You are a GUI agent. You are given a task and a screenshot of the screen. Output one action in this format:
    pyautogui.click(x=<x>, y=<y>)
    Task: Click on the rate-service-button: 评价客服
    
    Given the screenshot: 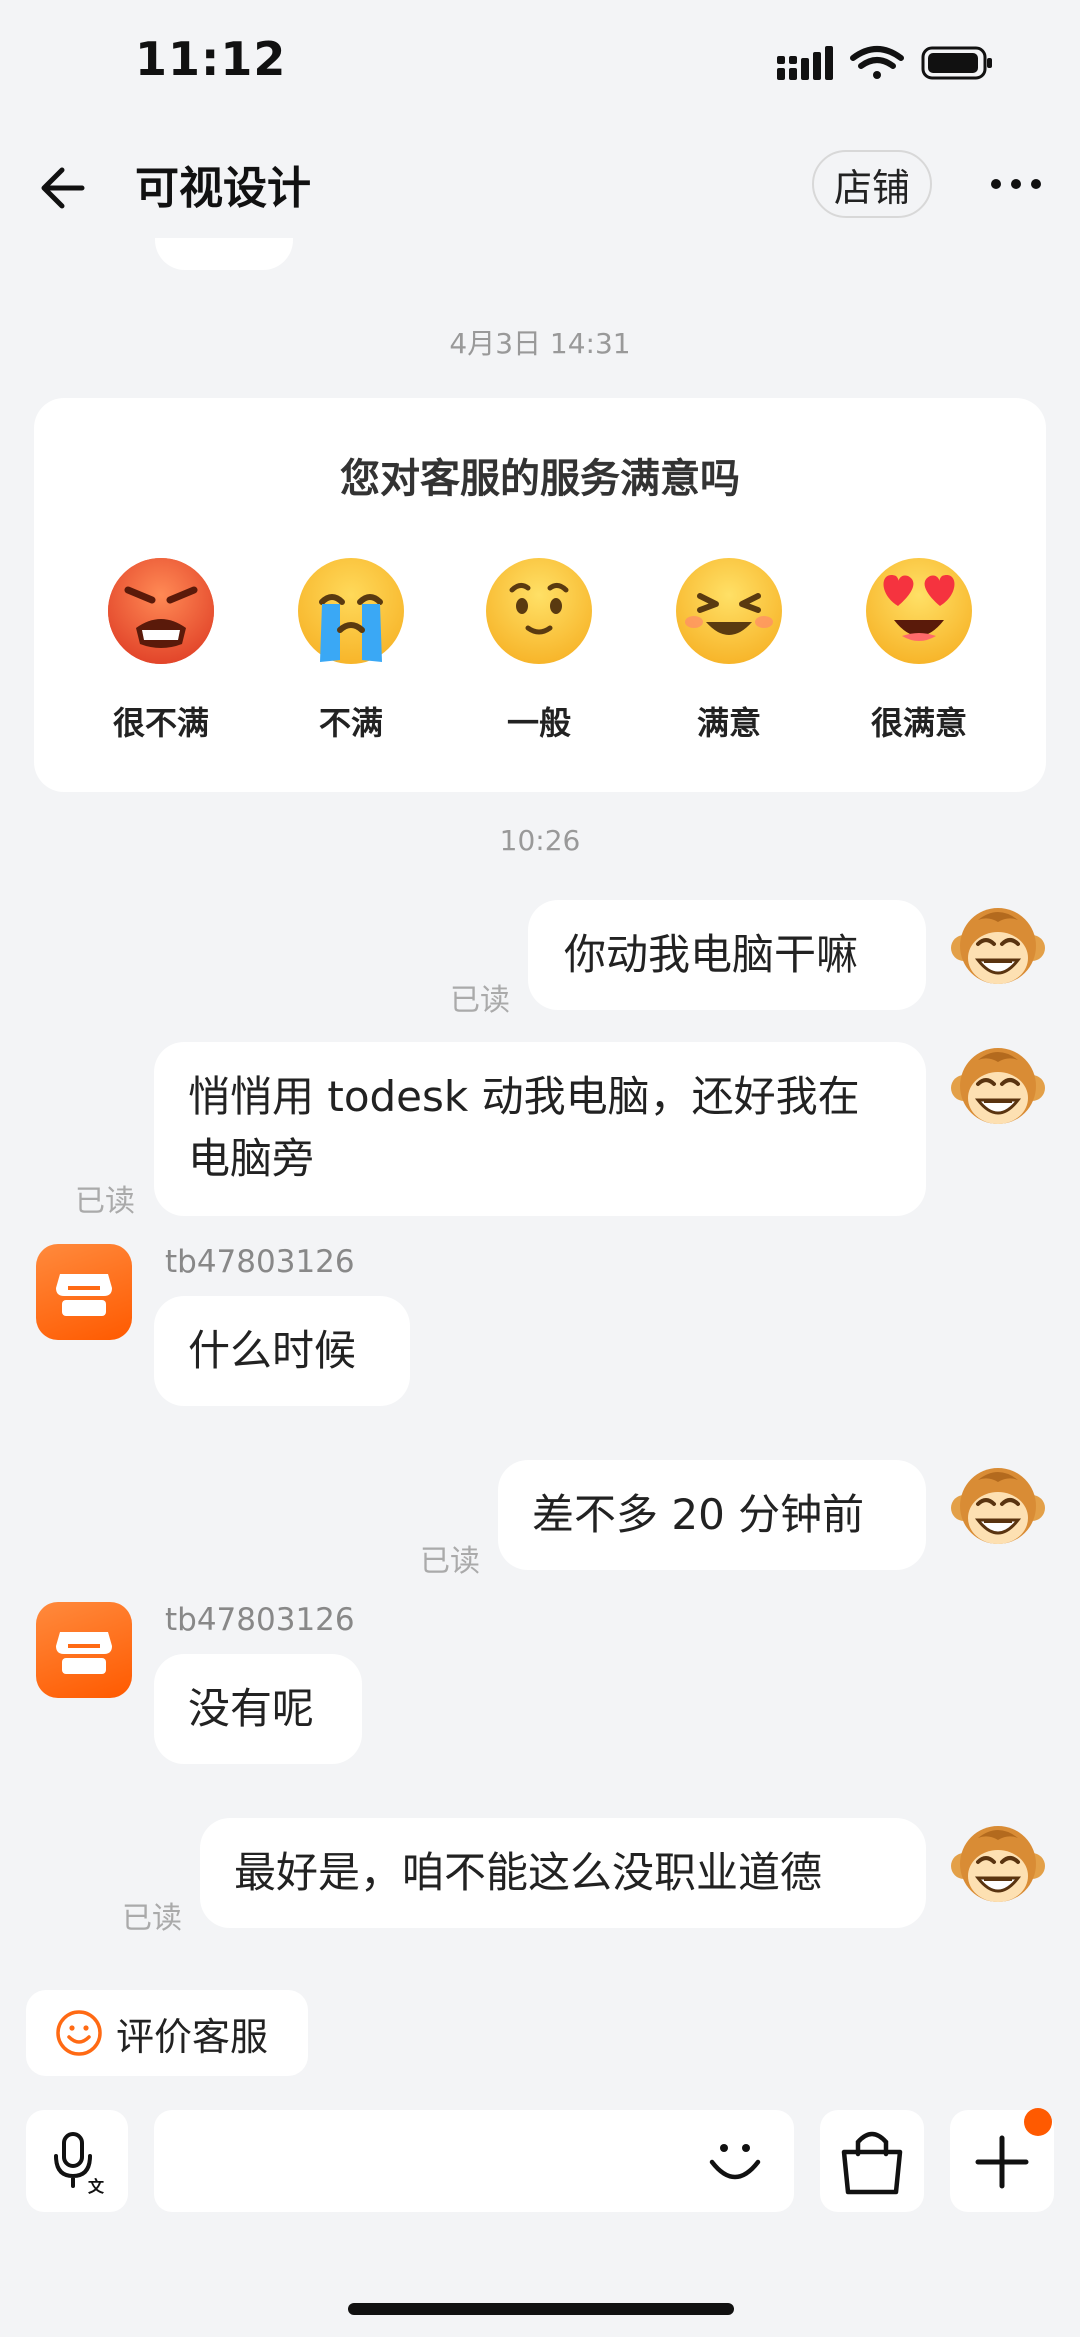 What is the action you would take?
    pyautogui.click(x=167, y=2033)
    